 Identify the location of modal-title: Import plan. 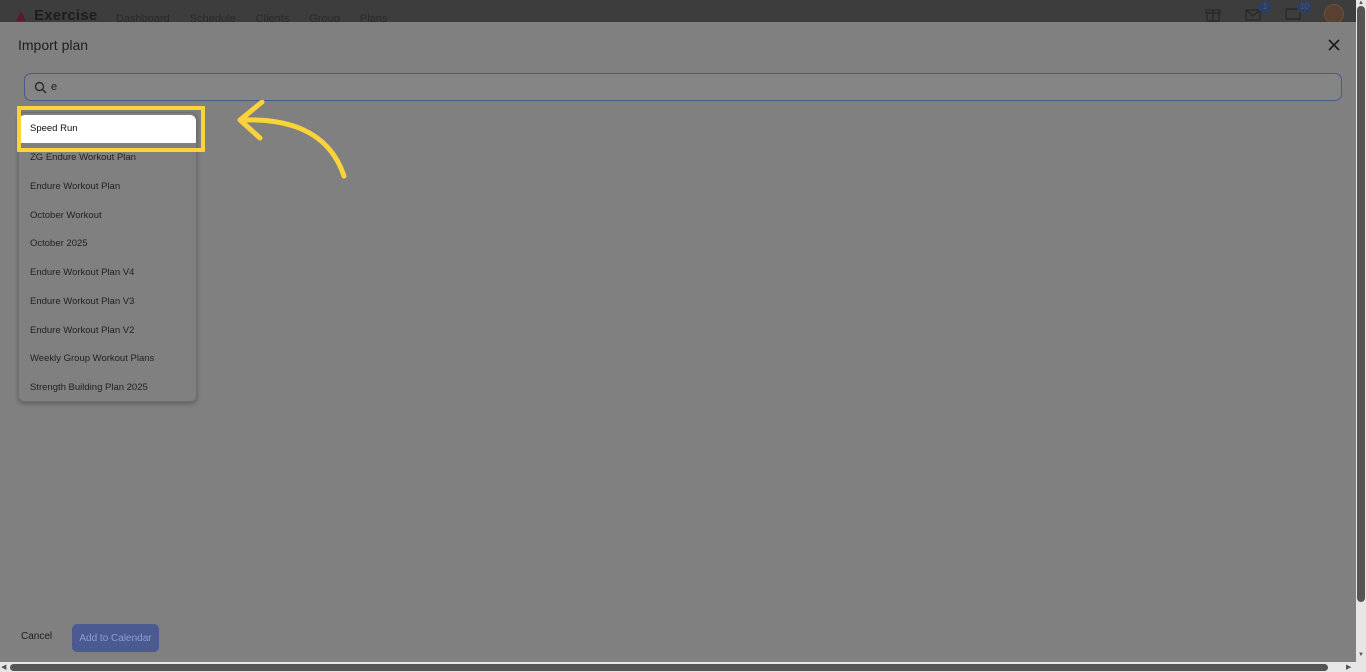
(53, 45).